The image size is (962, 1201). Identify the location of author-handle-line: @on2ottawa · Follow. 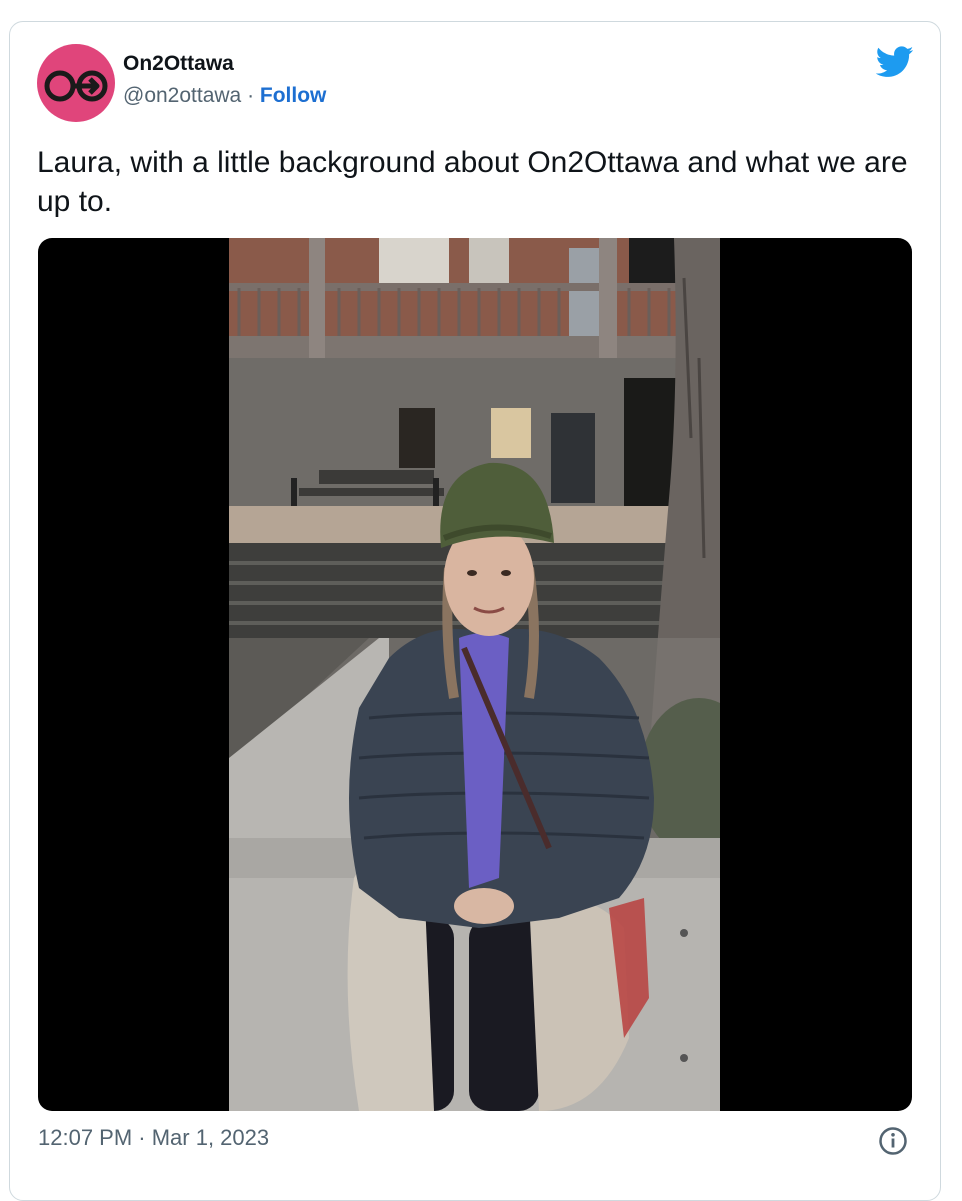
(224, 96).